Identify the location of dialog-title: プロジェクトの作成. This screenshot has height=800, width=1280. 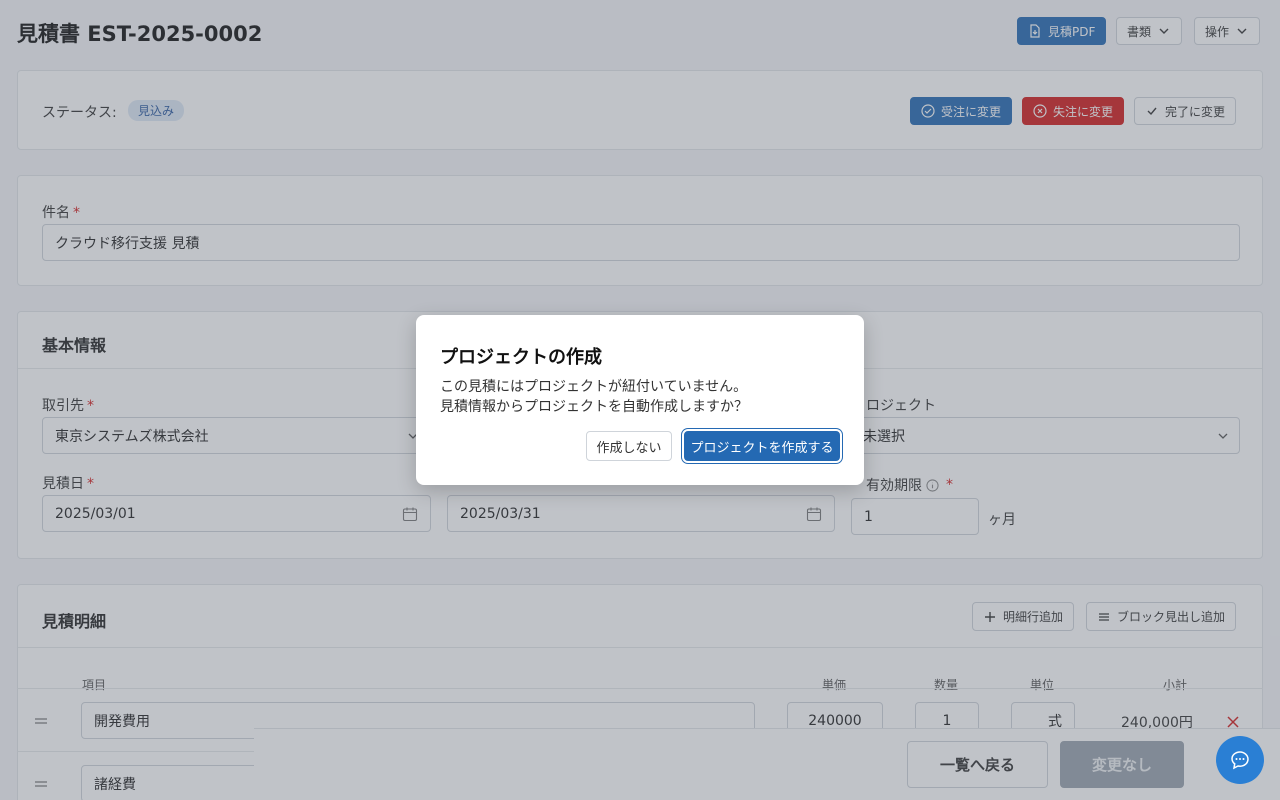
(521, 357).